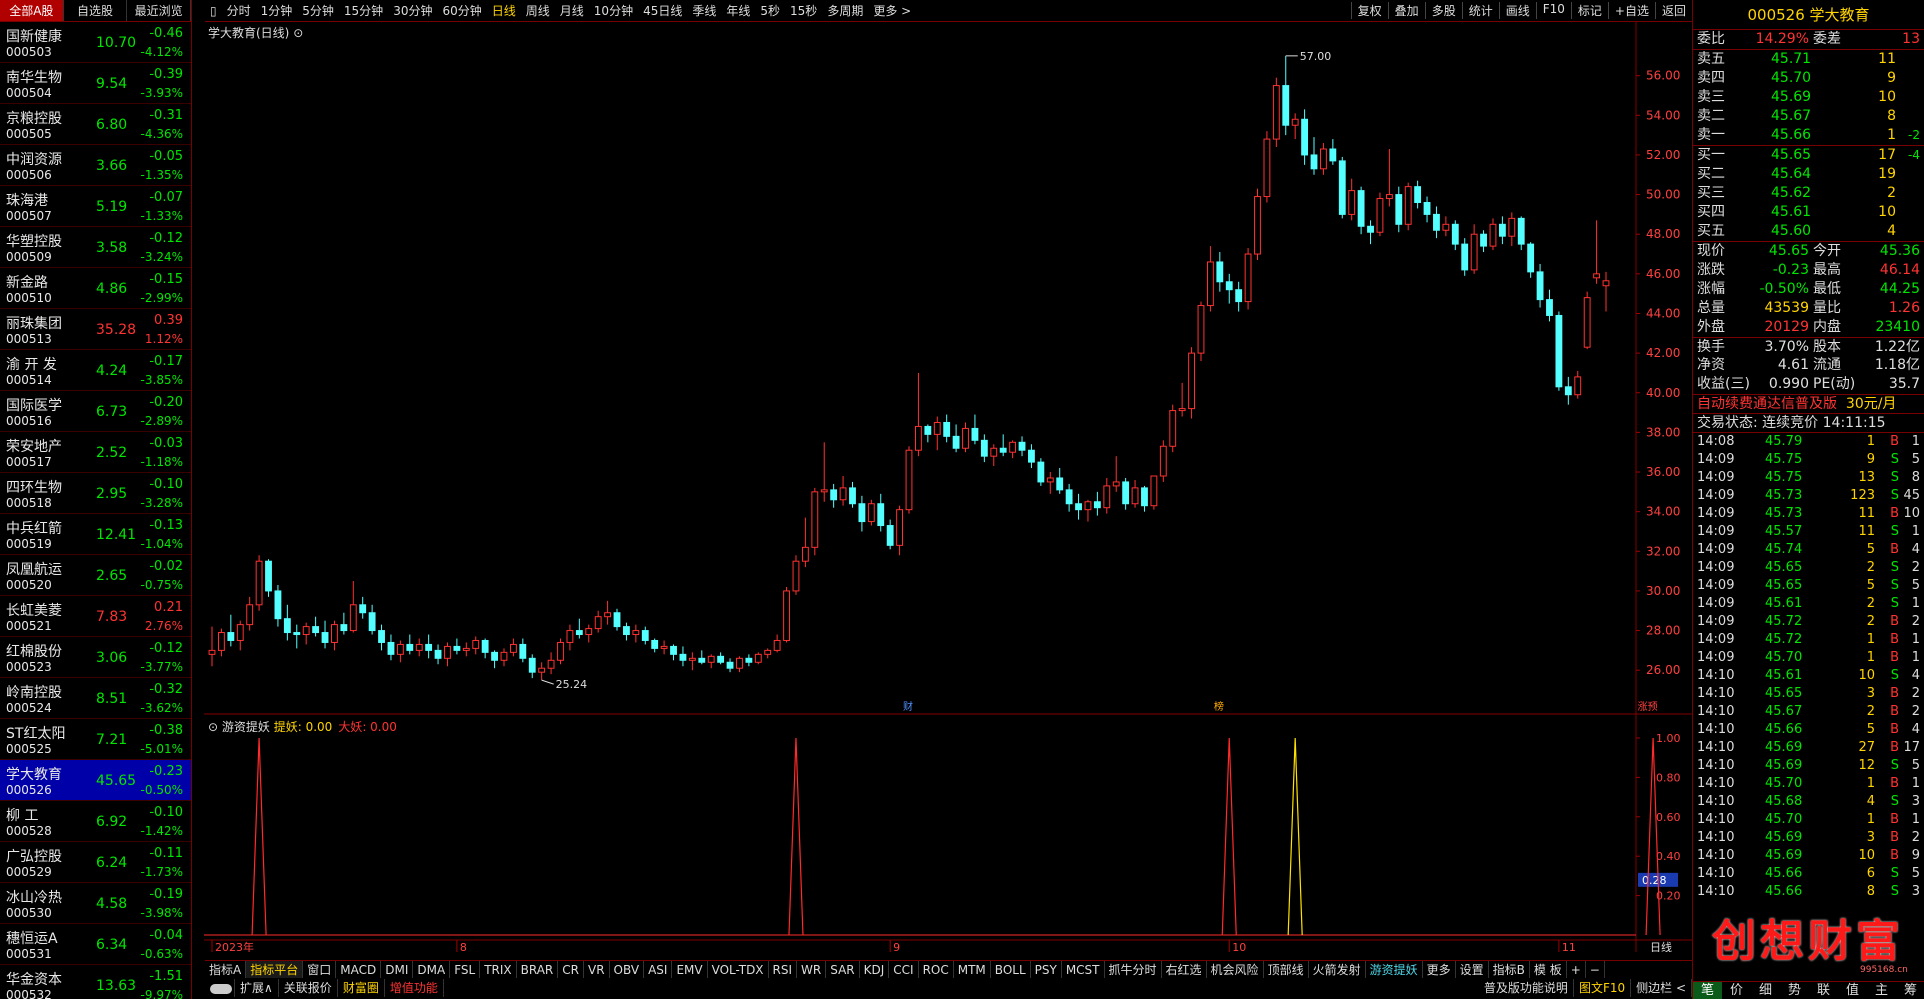 The height and width of the screenshot is (999, 1924). I want to click on list-tab: 全部A股, so click(32, 10).